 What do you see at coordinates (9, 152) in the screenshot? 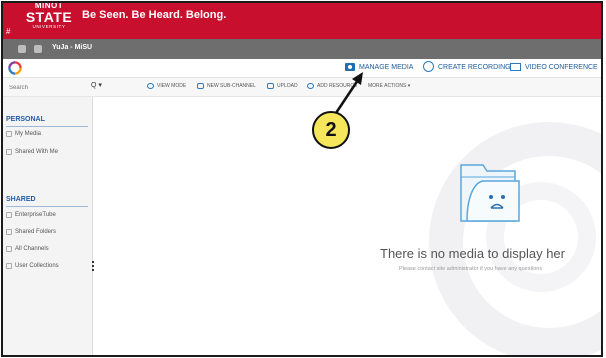
I see `share-icon` at bounding box center [9, 152].